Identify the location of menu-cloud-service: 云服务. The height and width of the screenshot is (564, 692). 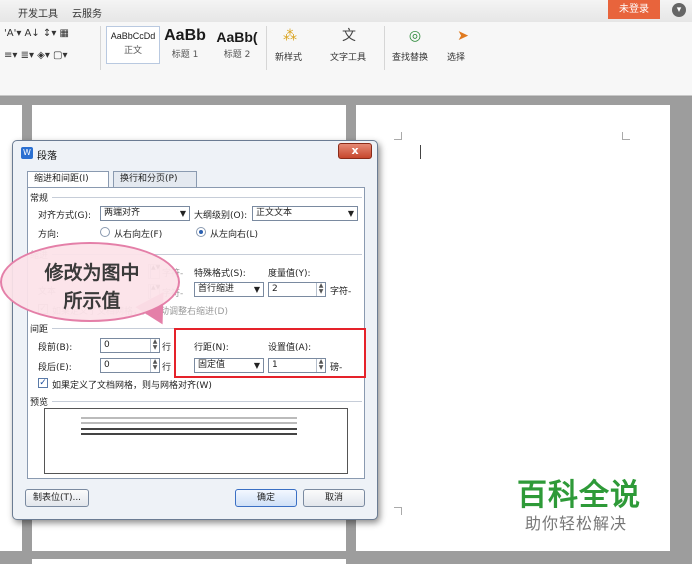
(87, 12).